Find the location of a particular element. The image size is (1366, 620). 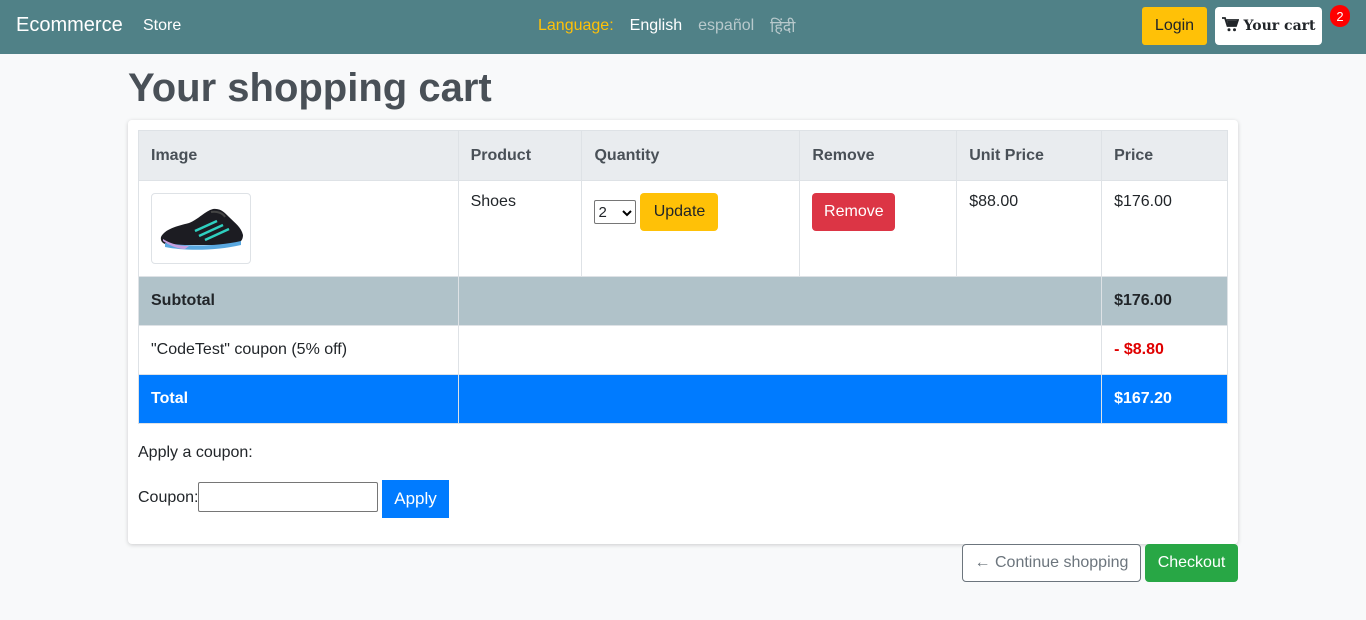

apply-coupon-heading: Apply a coupon: is located at coordinates (195, 452).